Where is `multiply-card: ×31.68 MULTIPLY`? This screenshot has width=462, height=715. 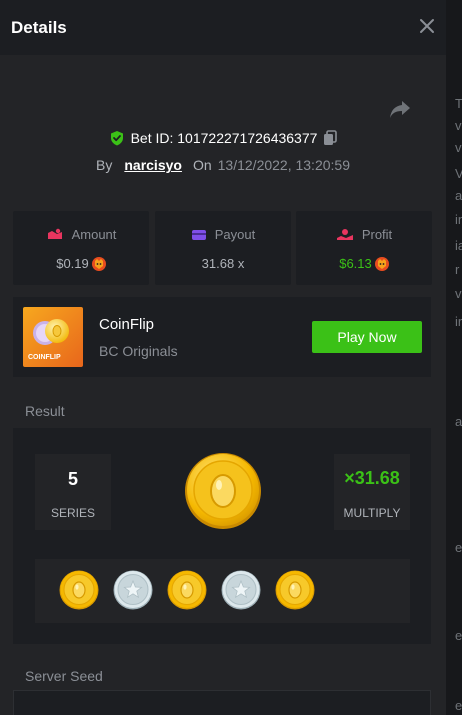 multiply-card: ×31.68 MULTIPLY is located at coordinates (372, 492).